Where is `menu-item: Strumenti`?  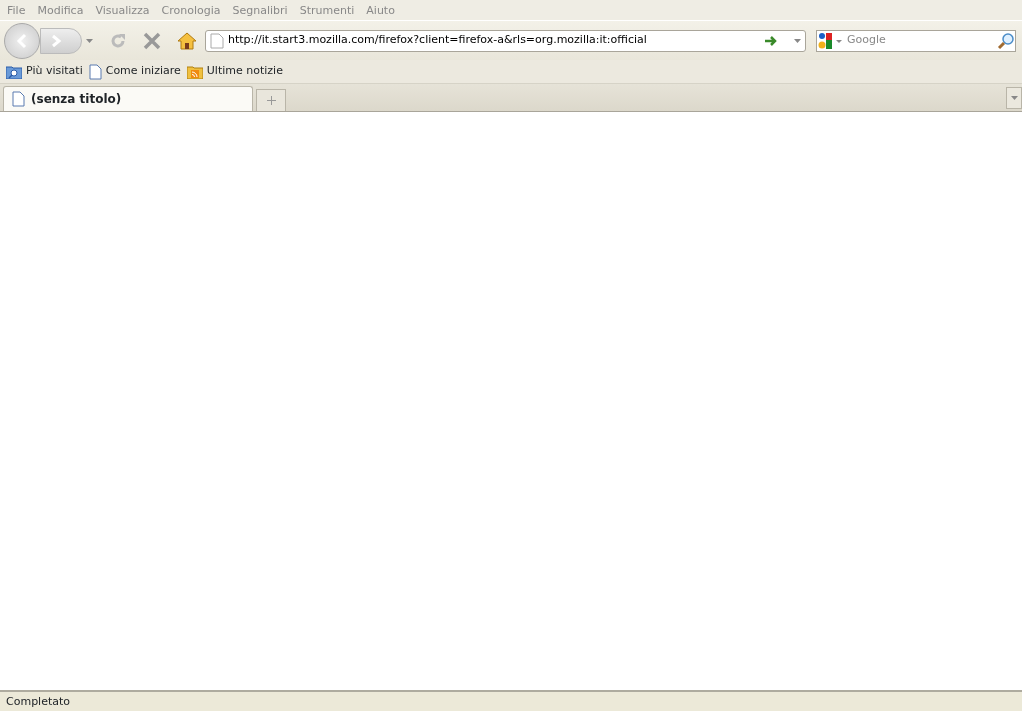
menu-item: Strumenti is located at coordinates (328, 10).